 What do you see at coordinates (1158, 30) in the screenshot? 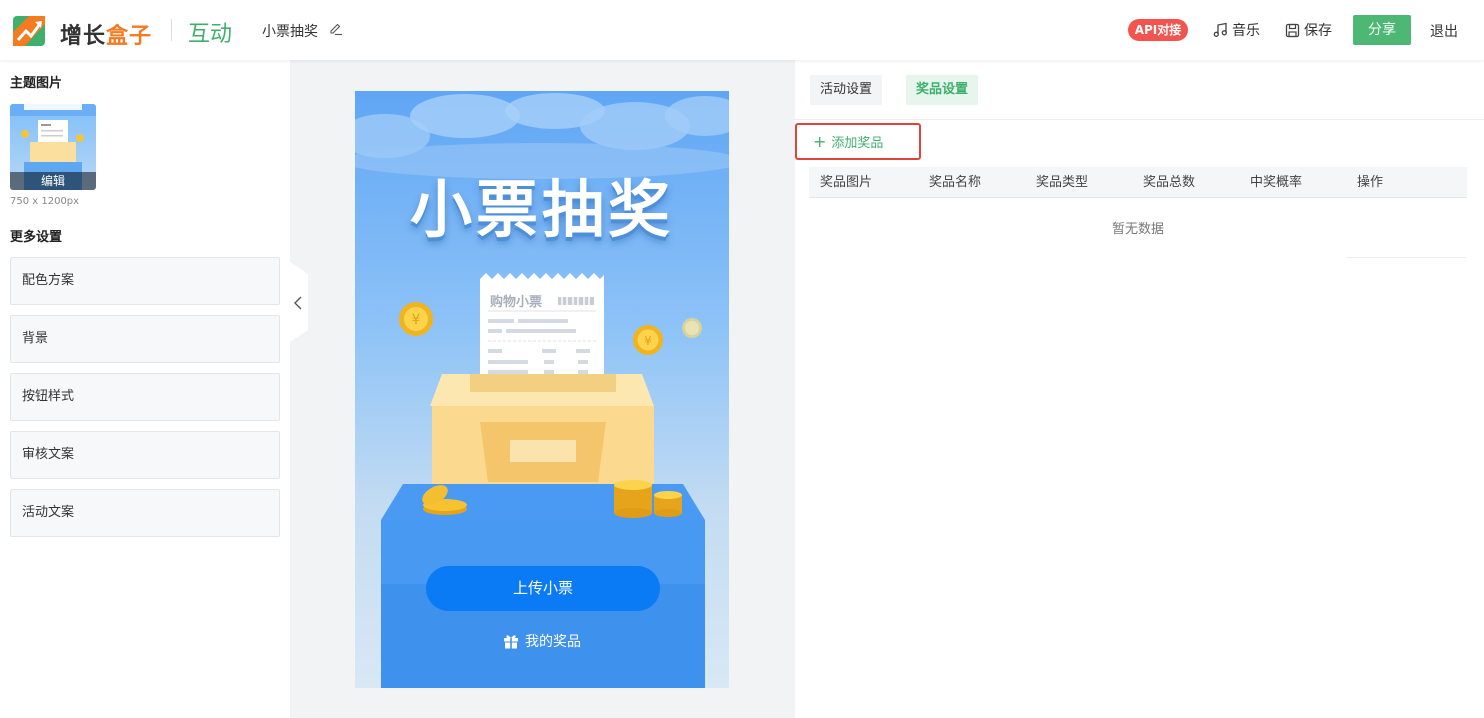
I see `api-badge: API对接` at bounding box center [1158, 30].